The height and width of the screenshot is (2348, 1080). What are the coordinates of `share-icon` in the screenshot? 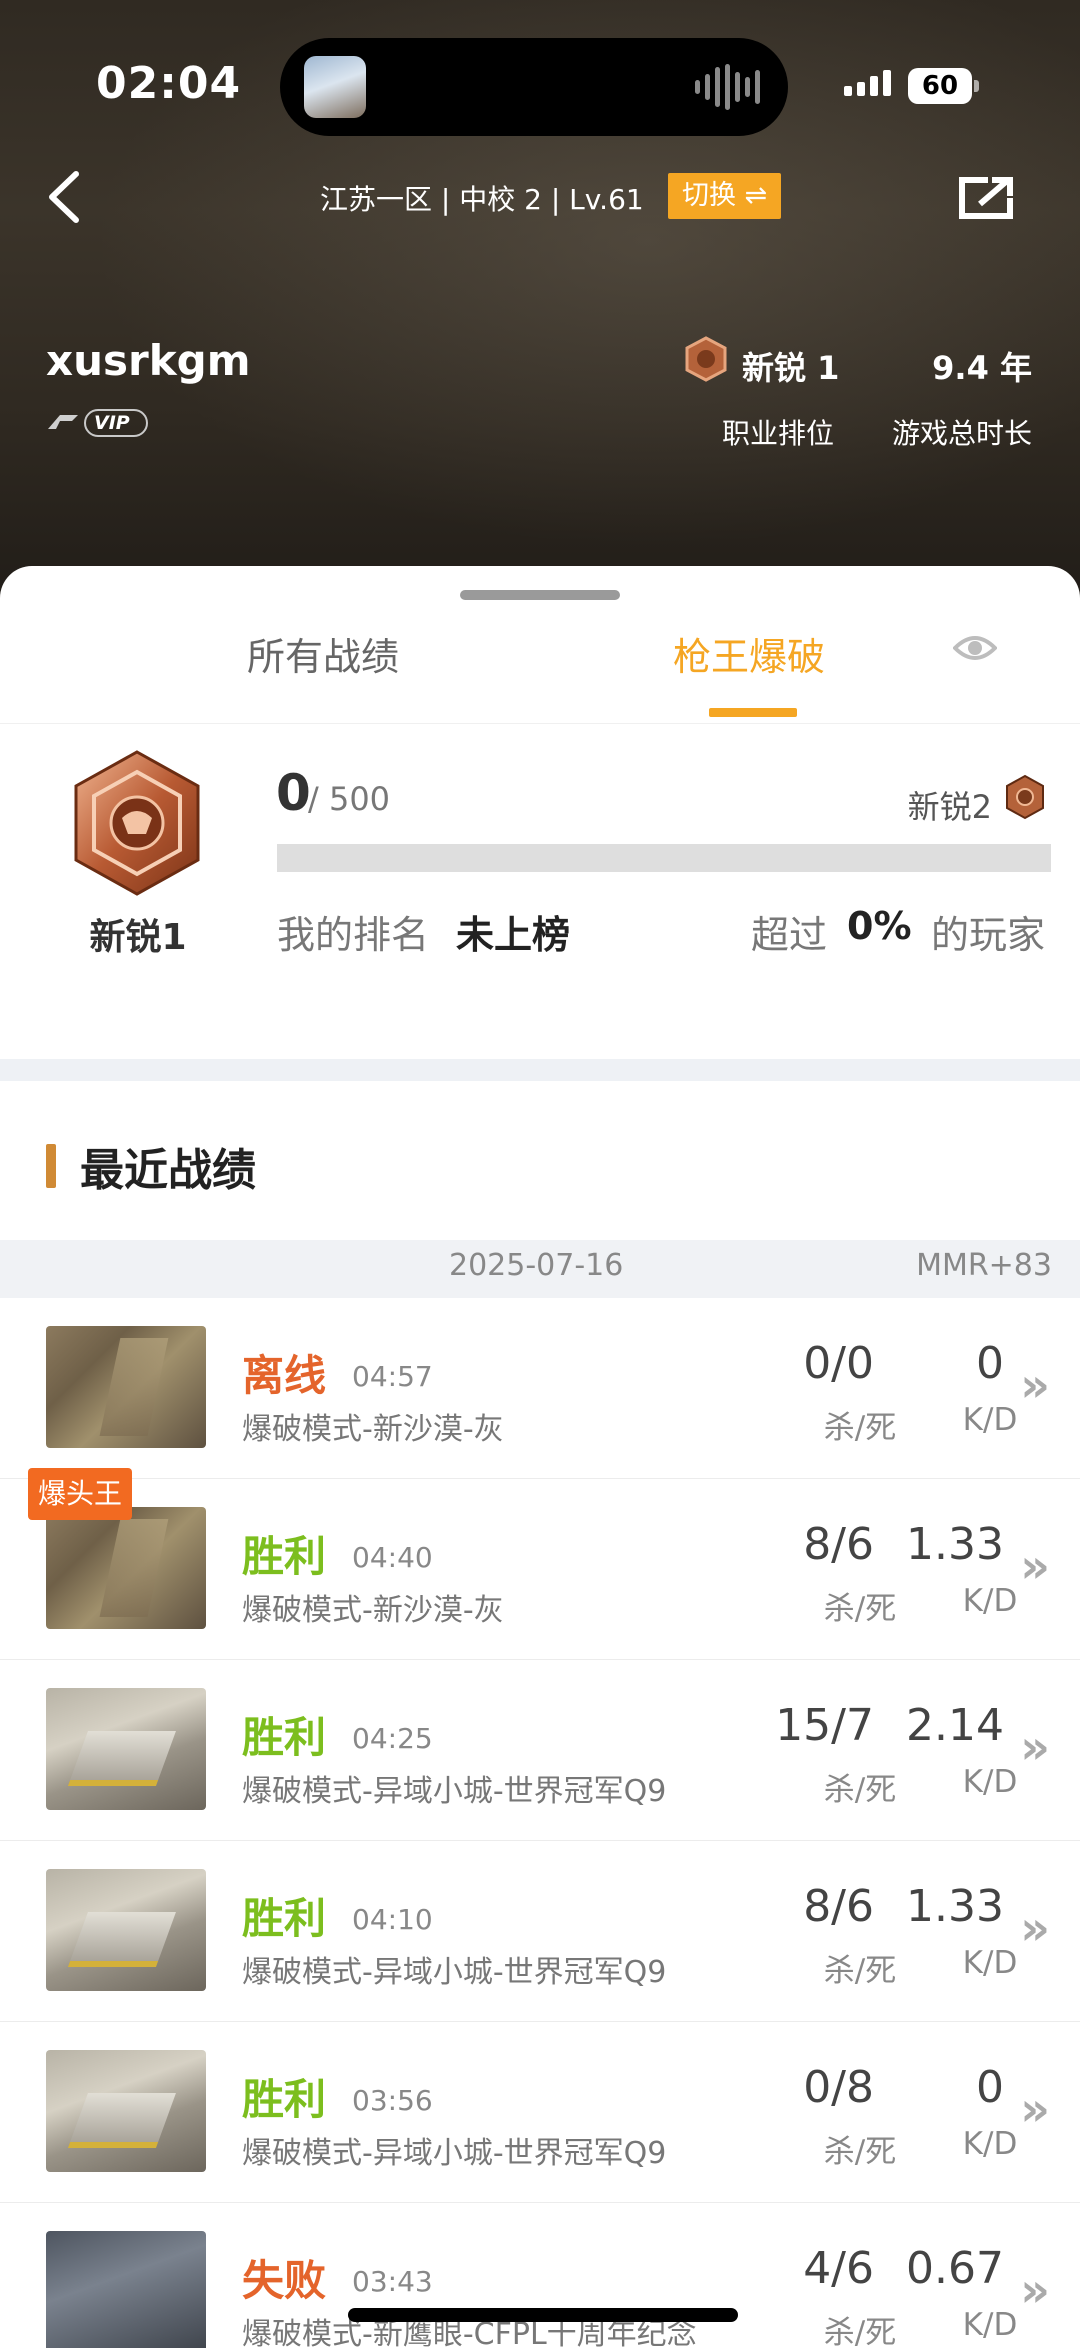 It's located at (986, 198).